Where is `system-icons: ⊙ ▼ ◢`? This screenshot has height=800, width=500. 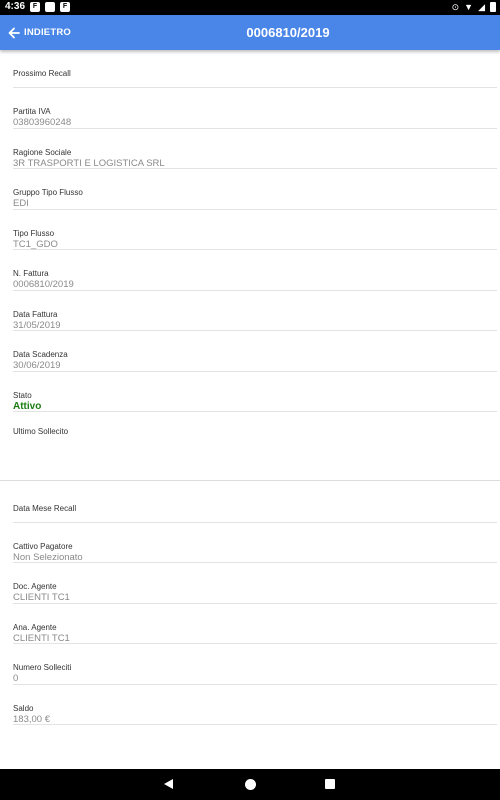 system-icons: ⊙ ▼ ◢ is located at coordinates (474, 7).